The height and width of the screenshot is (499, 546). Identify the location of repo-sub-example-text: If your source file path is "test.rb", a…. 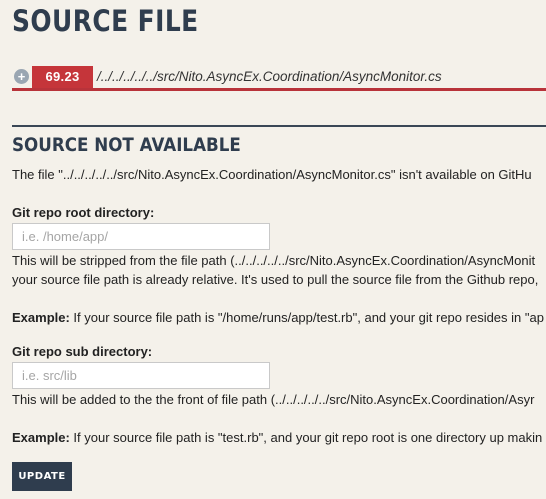
(306, 437).